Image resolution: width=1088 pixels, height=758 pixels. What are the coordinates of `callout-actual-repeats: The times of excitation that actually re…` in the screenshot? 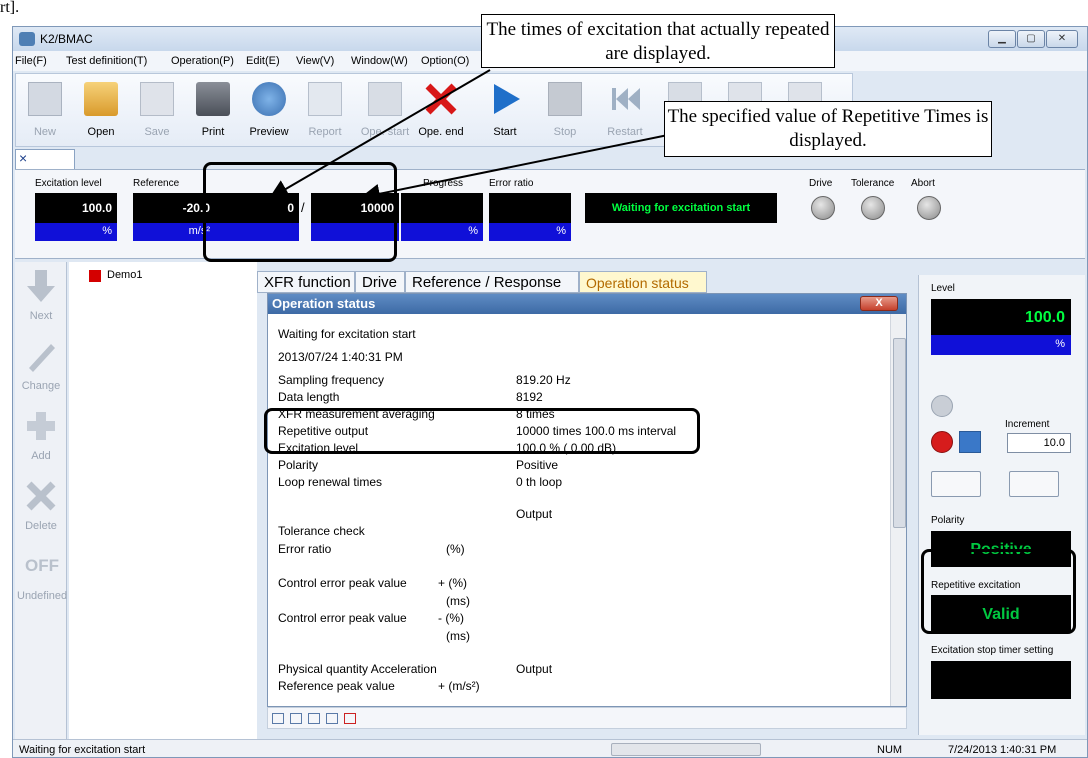 It's located at (658, 41).